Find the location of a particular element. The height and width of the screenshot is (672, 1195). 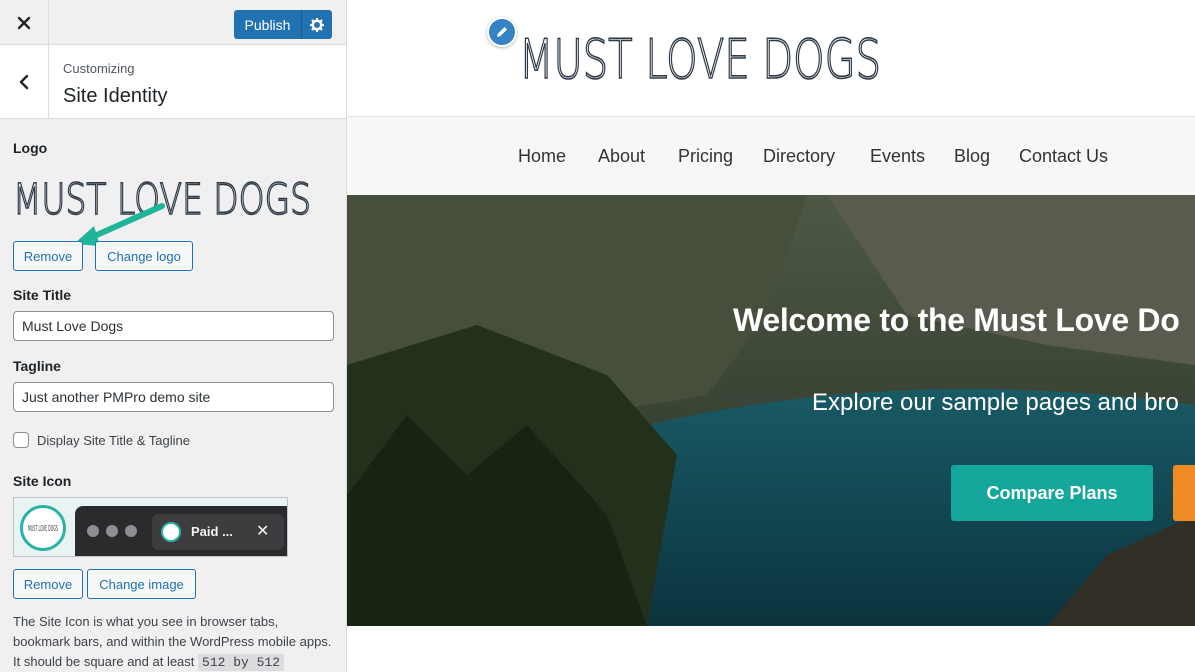

site-icon-image: MUST LOVE DOGS is located at coordinates (43, 528).